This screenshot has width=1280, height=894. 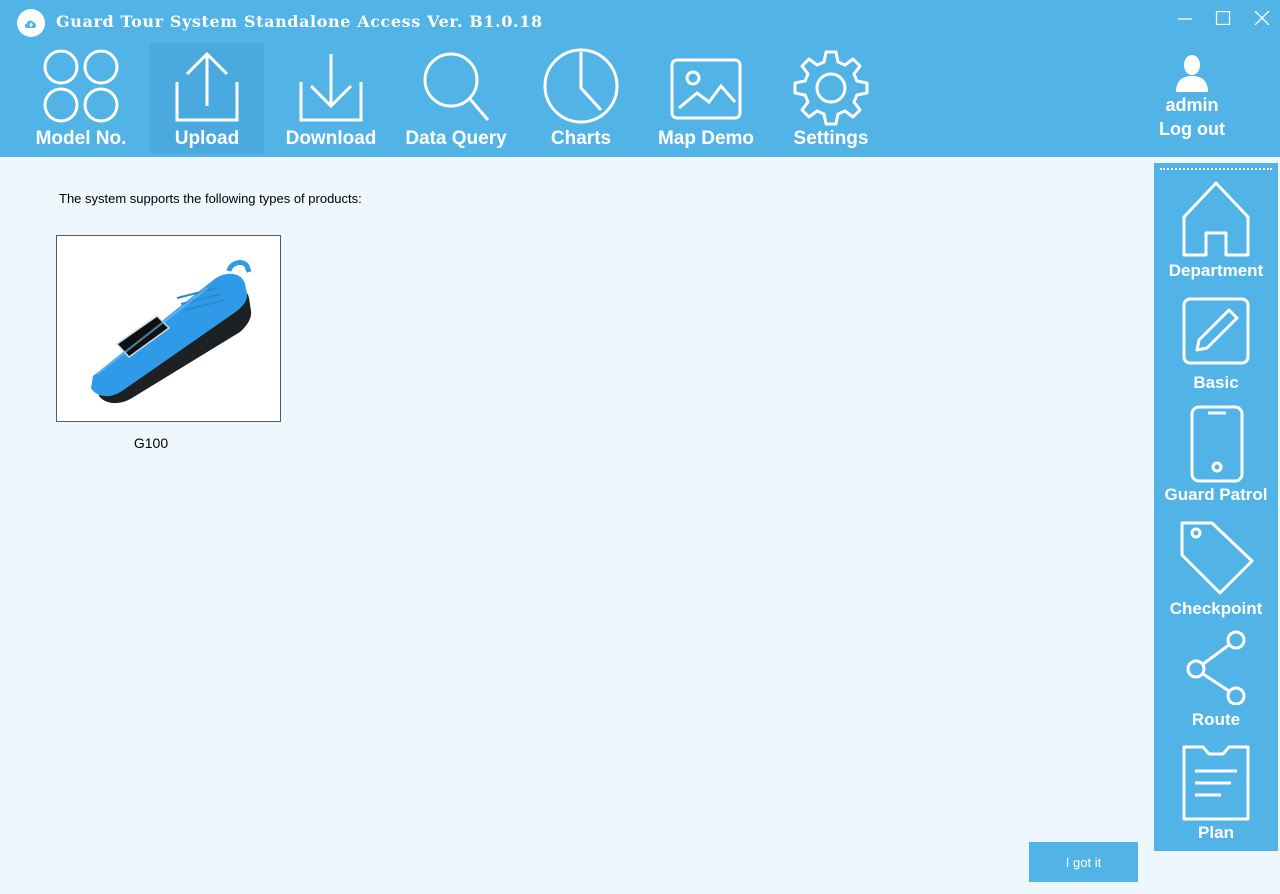 What do you see at coordinates (581, 138) in the screenshot?
I see `toolbar-label: Charts` at bounding box center [581, 138].